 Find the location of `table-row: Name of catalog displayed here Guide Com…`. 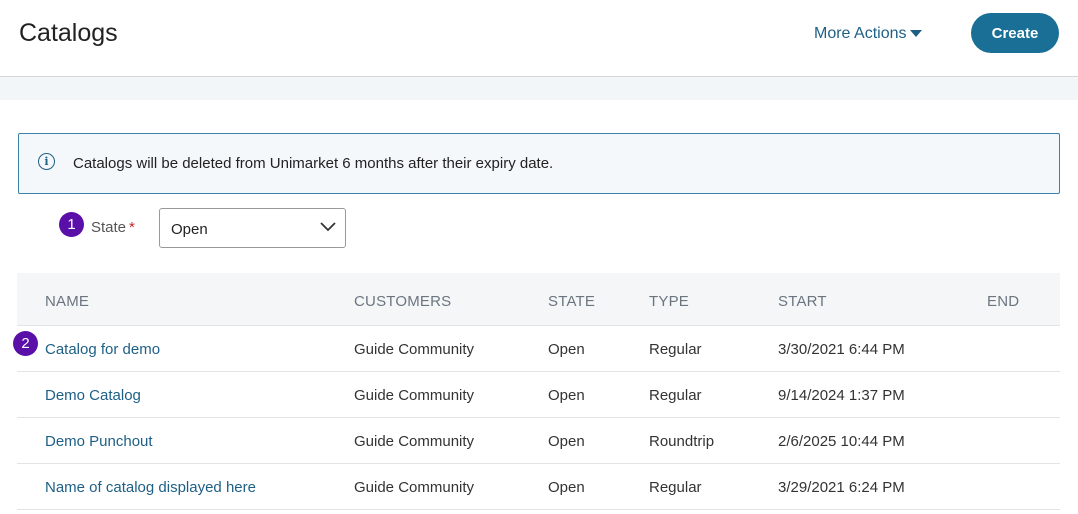

table-row: Name of catalog displayed here Guide Com… is located at coordinates (538, 487).